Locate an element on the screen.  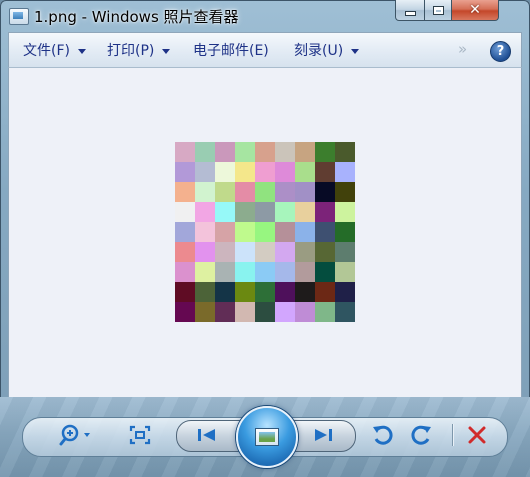
minimize-button is located at coordinates (410, 10).